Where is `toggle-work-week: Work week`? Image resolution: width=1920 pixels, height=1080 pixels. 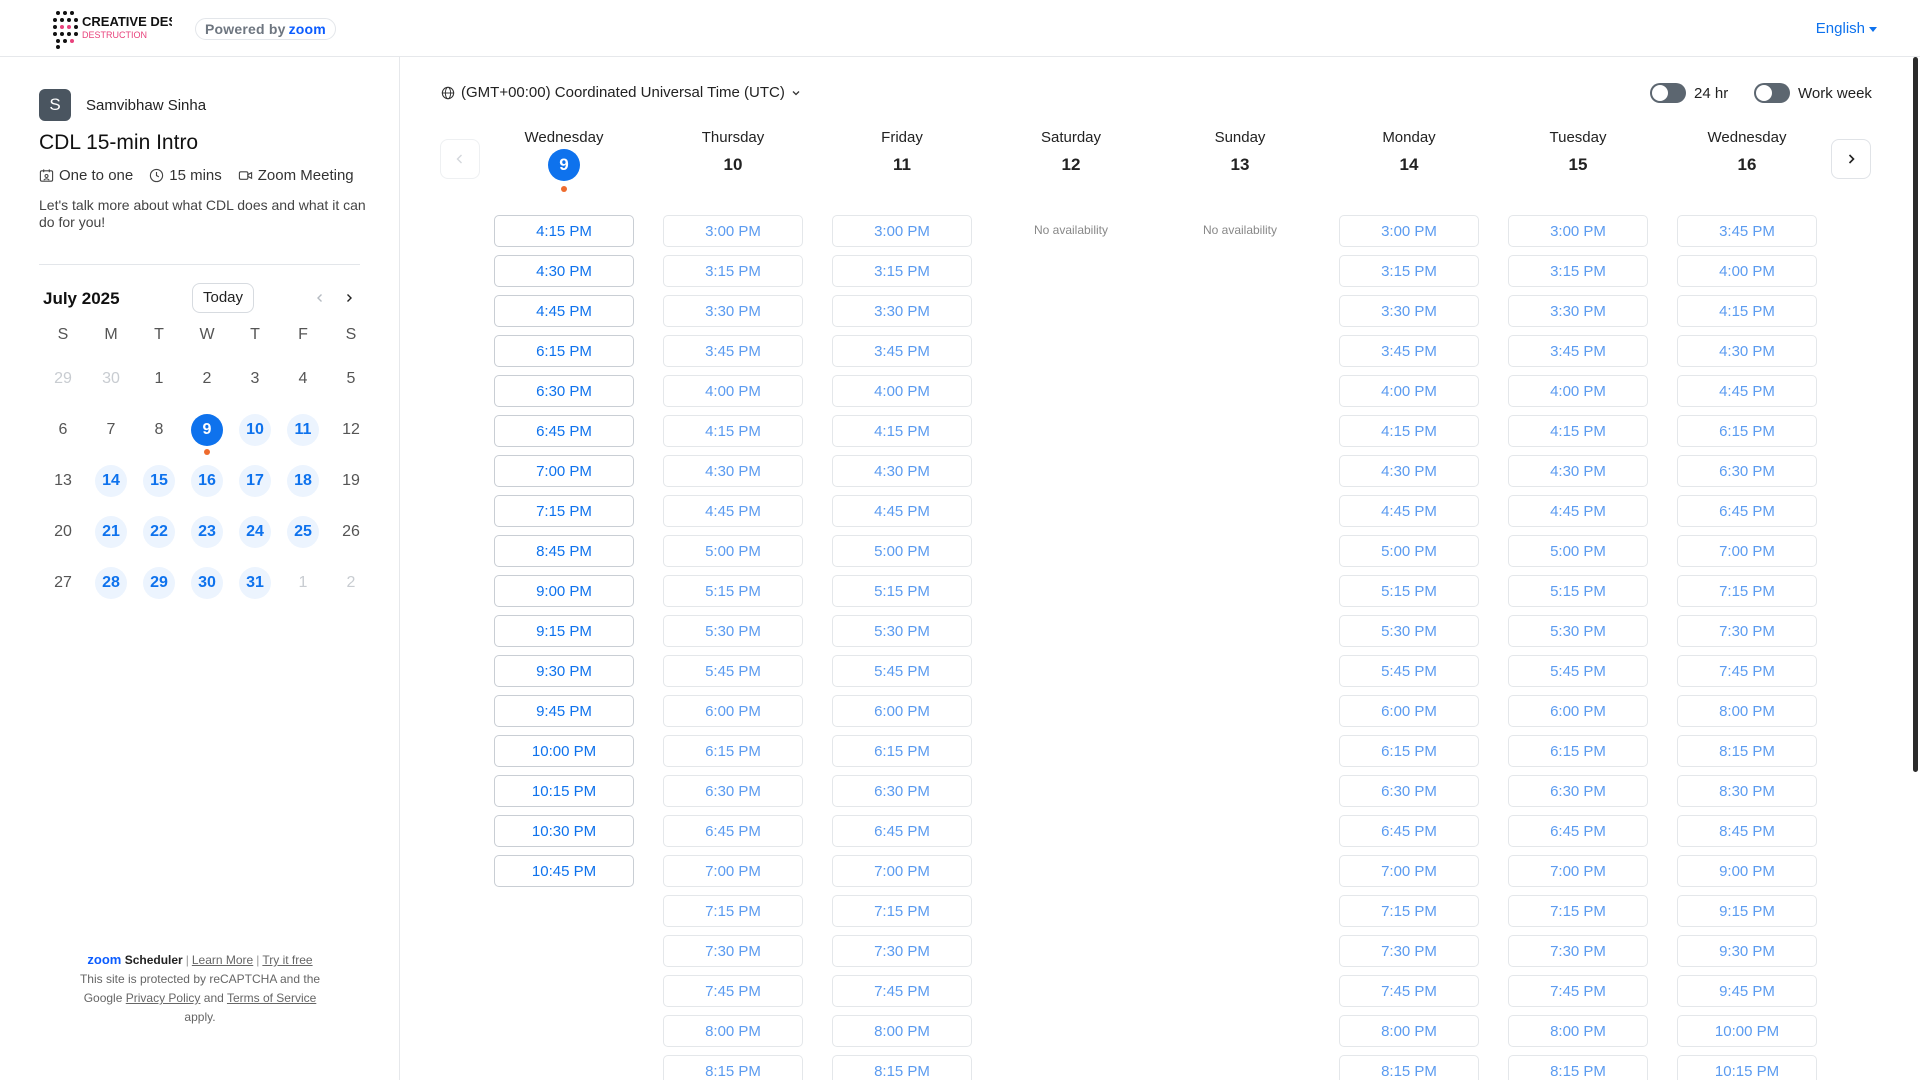 toggle-work-week: Work week is located at coordinates (1813, 93).